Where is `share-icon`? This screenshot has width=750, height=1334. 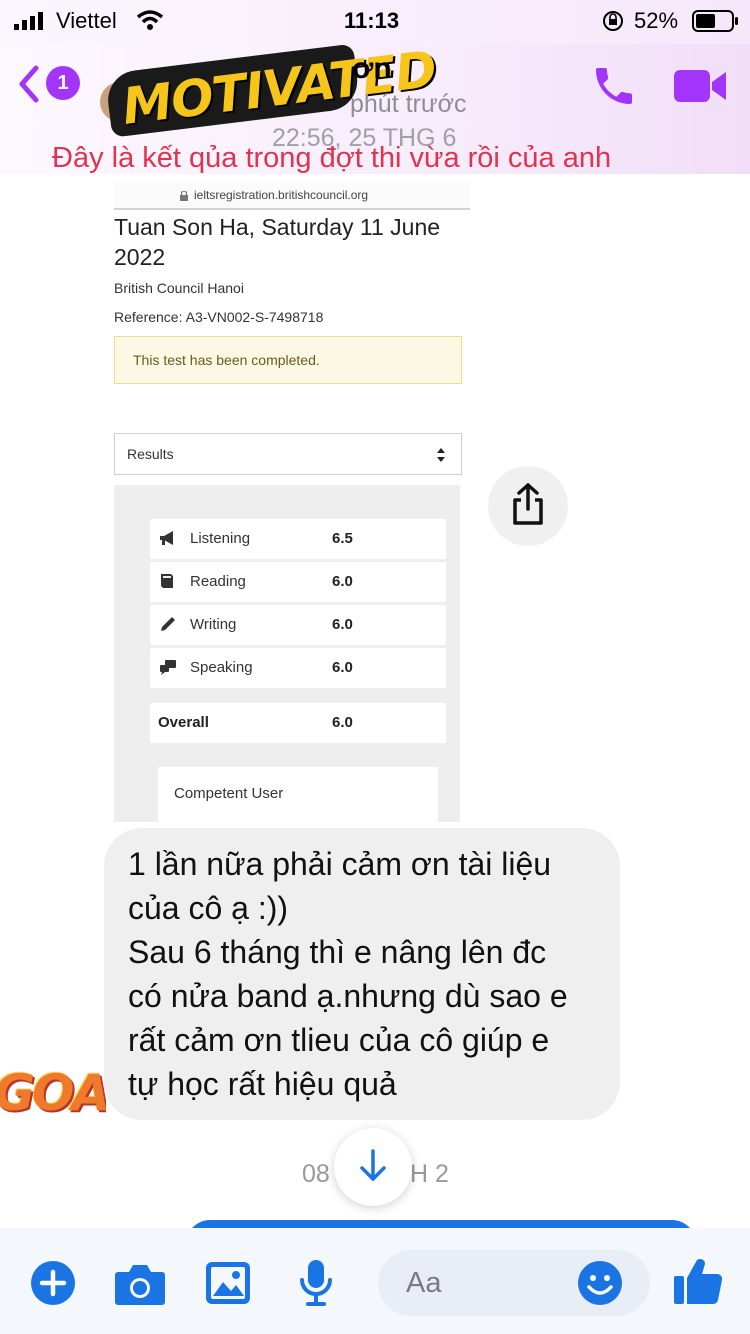
share-icon is located at coordinates (528, 504).